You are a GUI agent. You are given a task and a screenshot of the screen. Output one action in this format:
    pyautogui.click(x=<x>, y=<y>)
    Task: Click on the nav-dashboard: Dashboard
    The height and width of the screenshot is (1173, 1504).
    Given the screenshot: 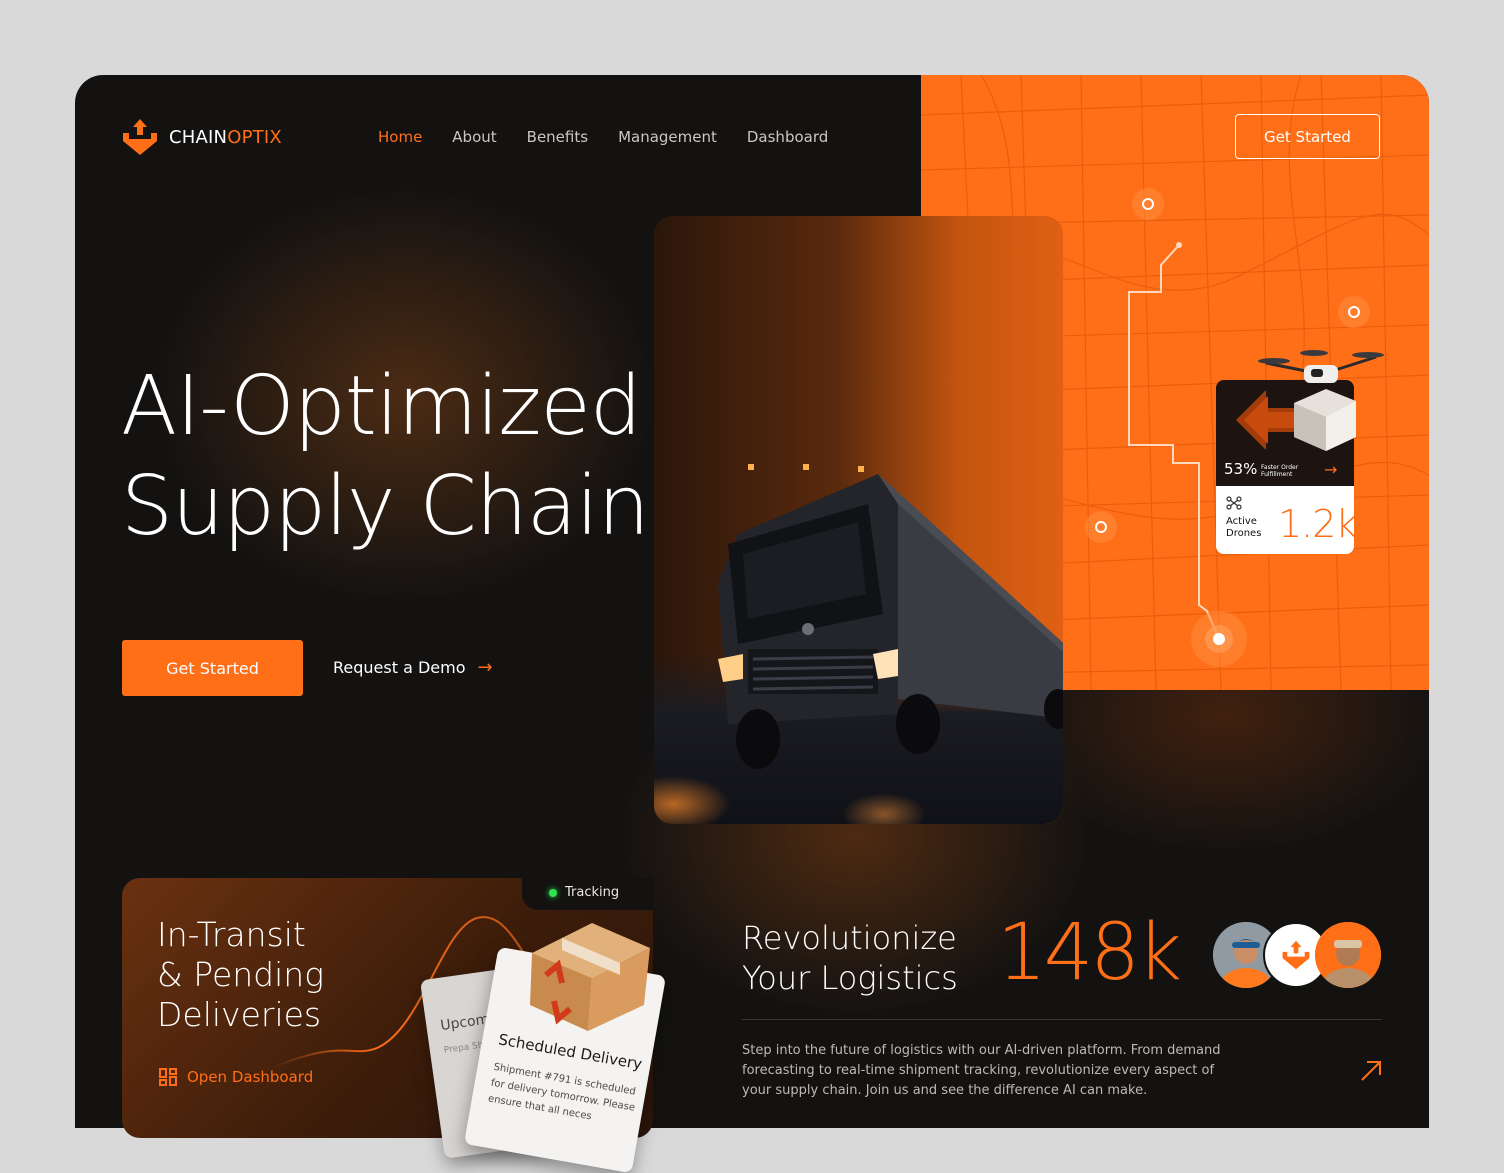 What is the action you would take?
    pyautogui.click(x=787, y=137)
    